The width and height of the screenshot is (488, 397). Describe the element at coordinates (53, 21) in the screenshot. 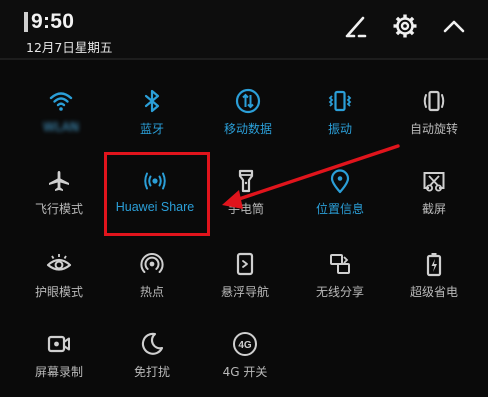

I see `time-display: 9:50` at that location.